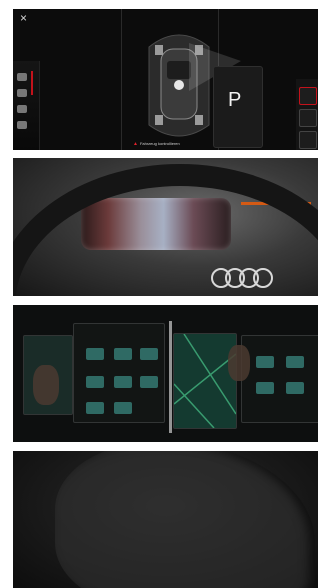 The width and height of the screenshot is (320, 588). I want to click on right-screen, so click(279, 379).